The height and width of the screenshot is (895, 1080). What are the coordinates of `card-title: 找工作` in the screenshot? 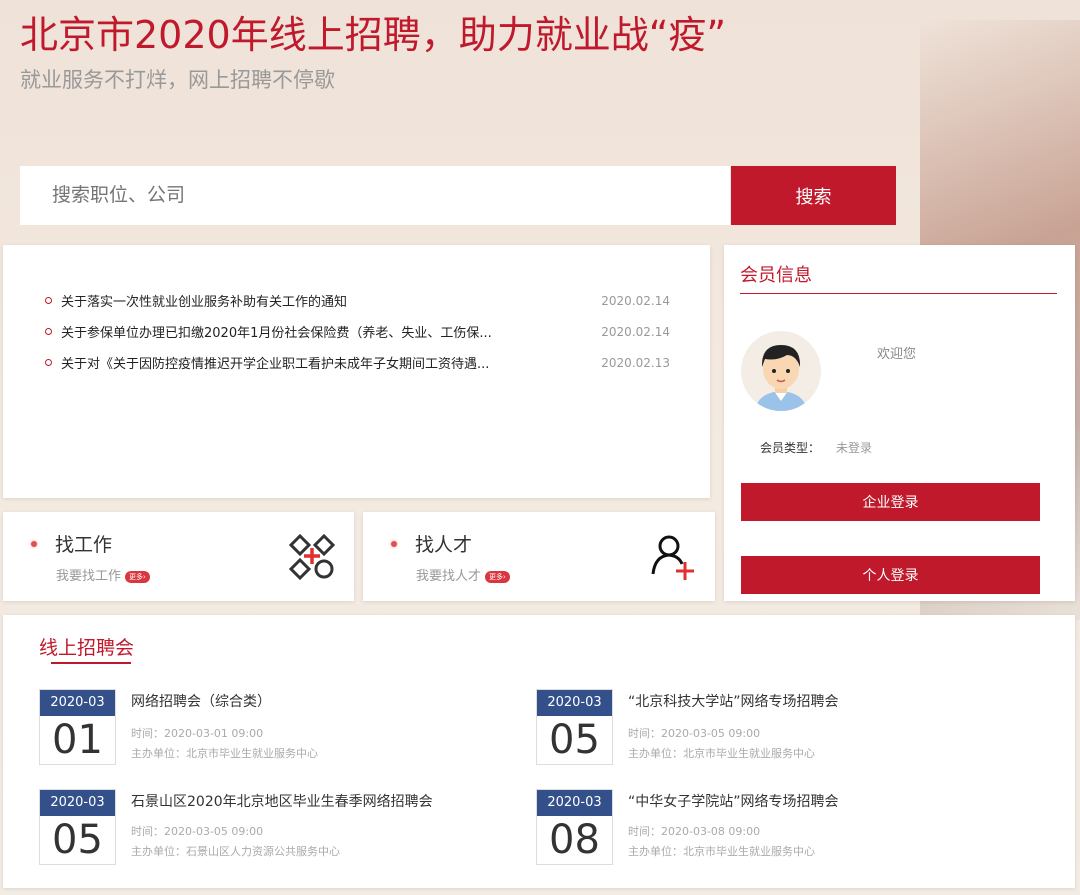 It's located at (84, 545).